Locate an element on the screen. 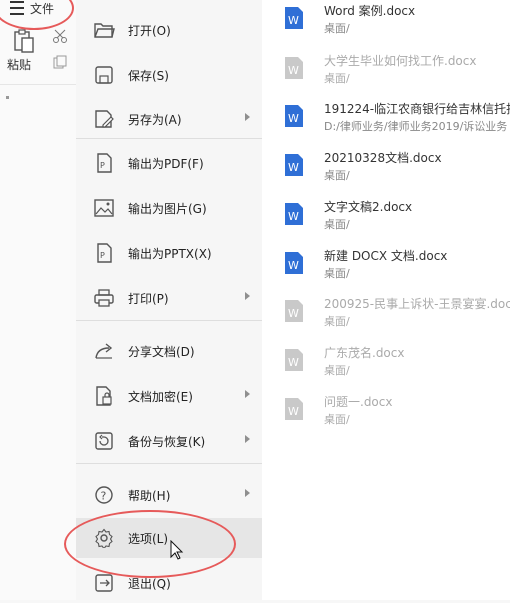 The width and height of the screenshot is (510, 603). file-name: 新建 DOCX 文档.docx is located at coordinates (386, 256).